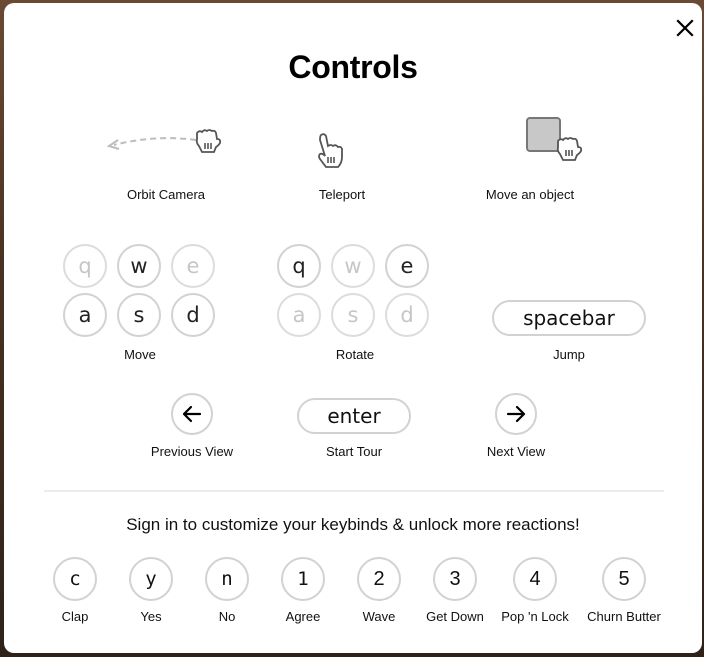 This screenshot has height=657, width=704. Describe the element at coordinates (354, 451) in the screenshot. I see `start-tour-label: Start Tour` at that location.